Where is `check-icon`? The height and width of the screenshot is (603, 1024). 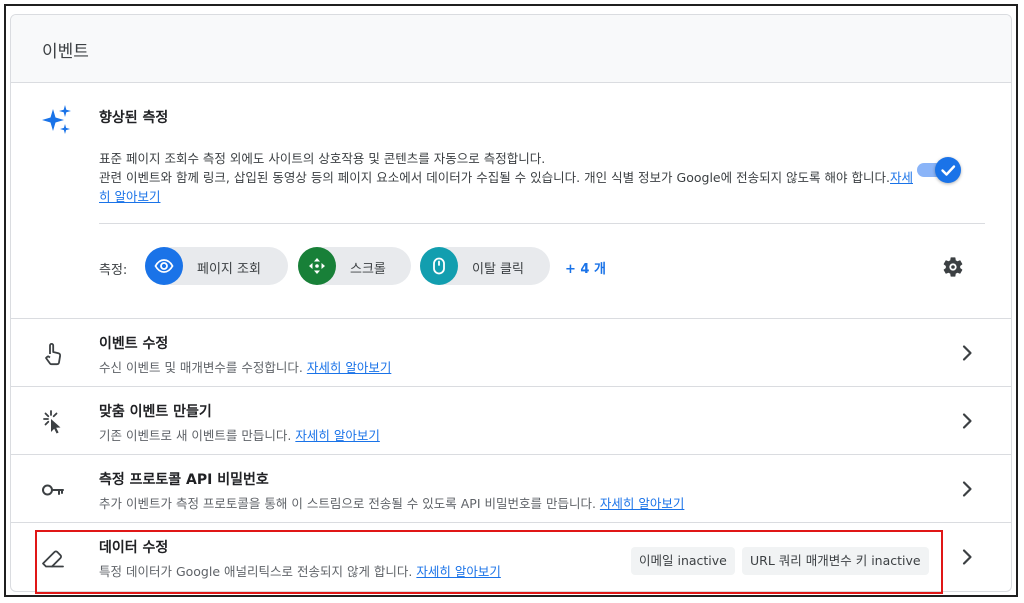 check-icon is located at coordinates (948, 170).